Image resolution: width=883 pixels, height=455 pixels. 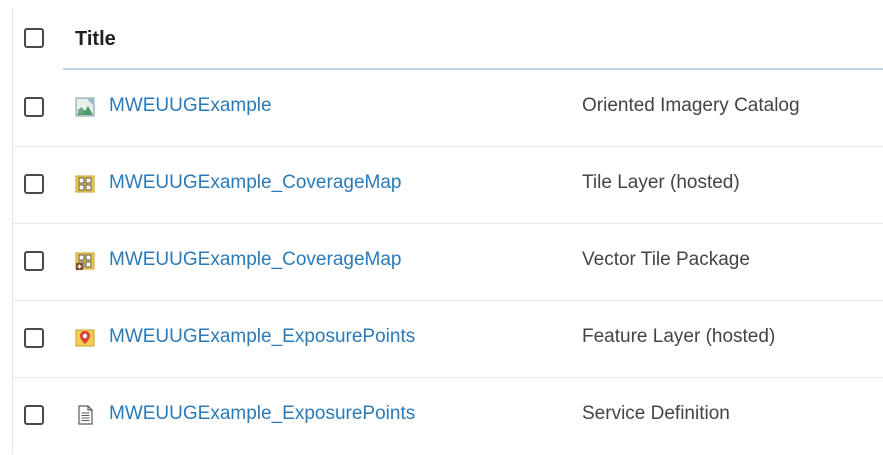 I want to click on feature-layer-icon, so click(x=85, y=338).